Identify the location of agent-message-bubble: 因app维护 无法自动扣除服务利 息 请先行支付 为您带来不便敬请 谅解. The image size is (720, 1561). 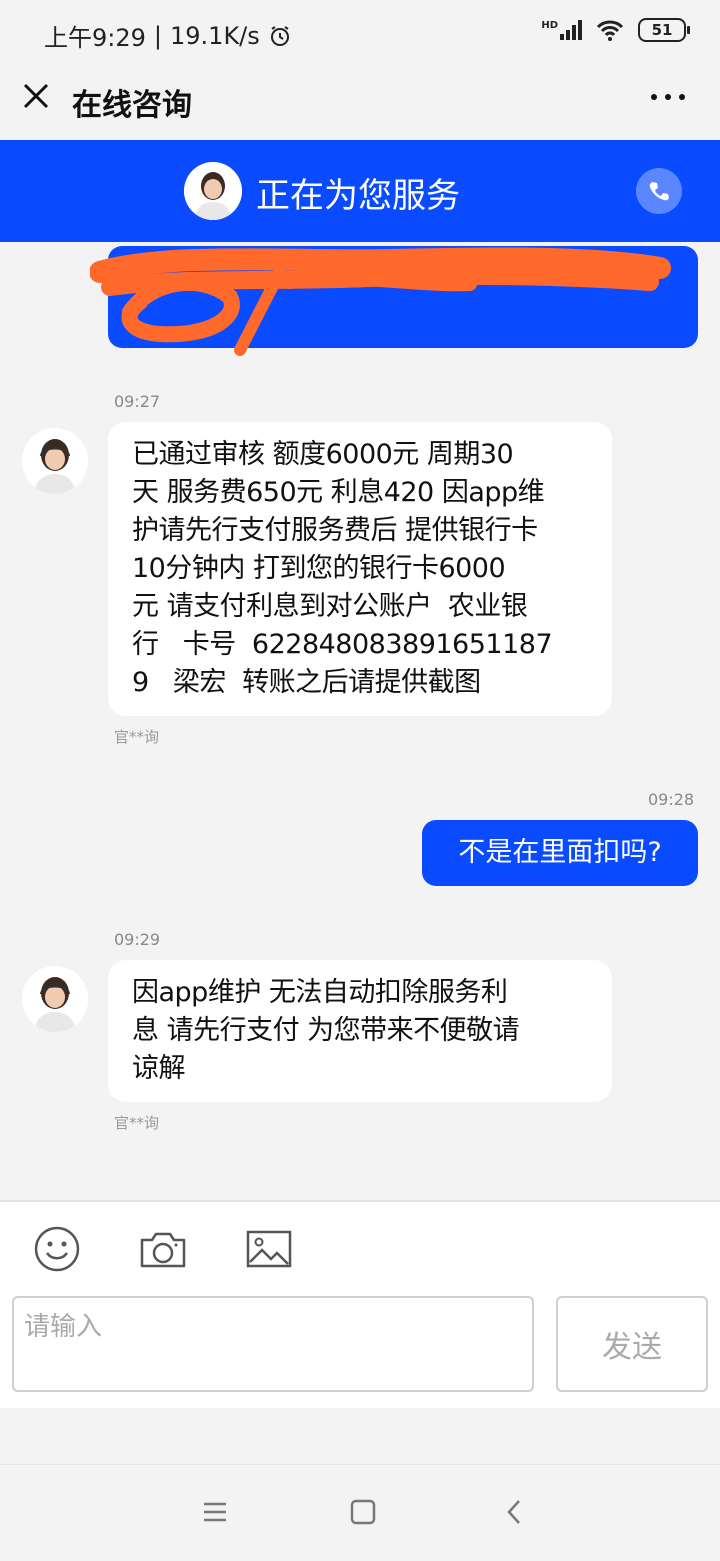
(360, 1031).